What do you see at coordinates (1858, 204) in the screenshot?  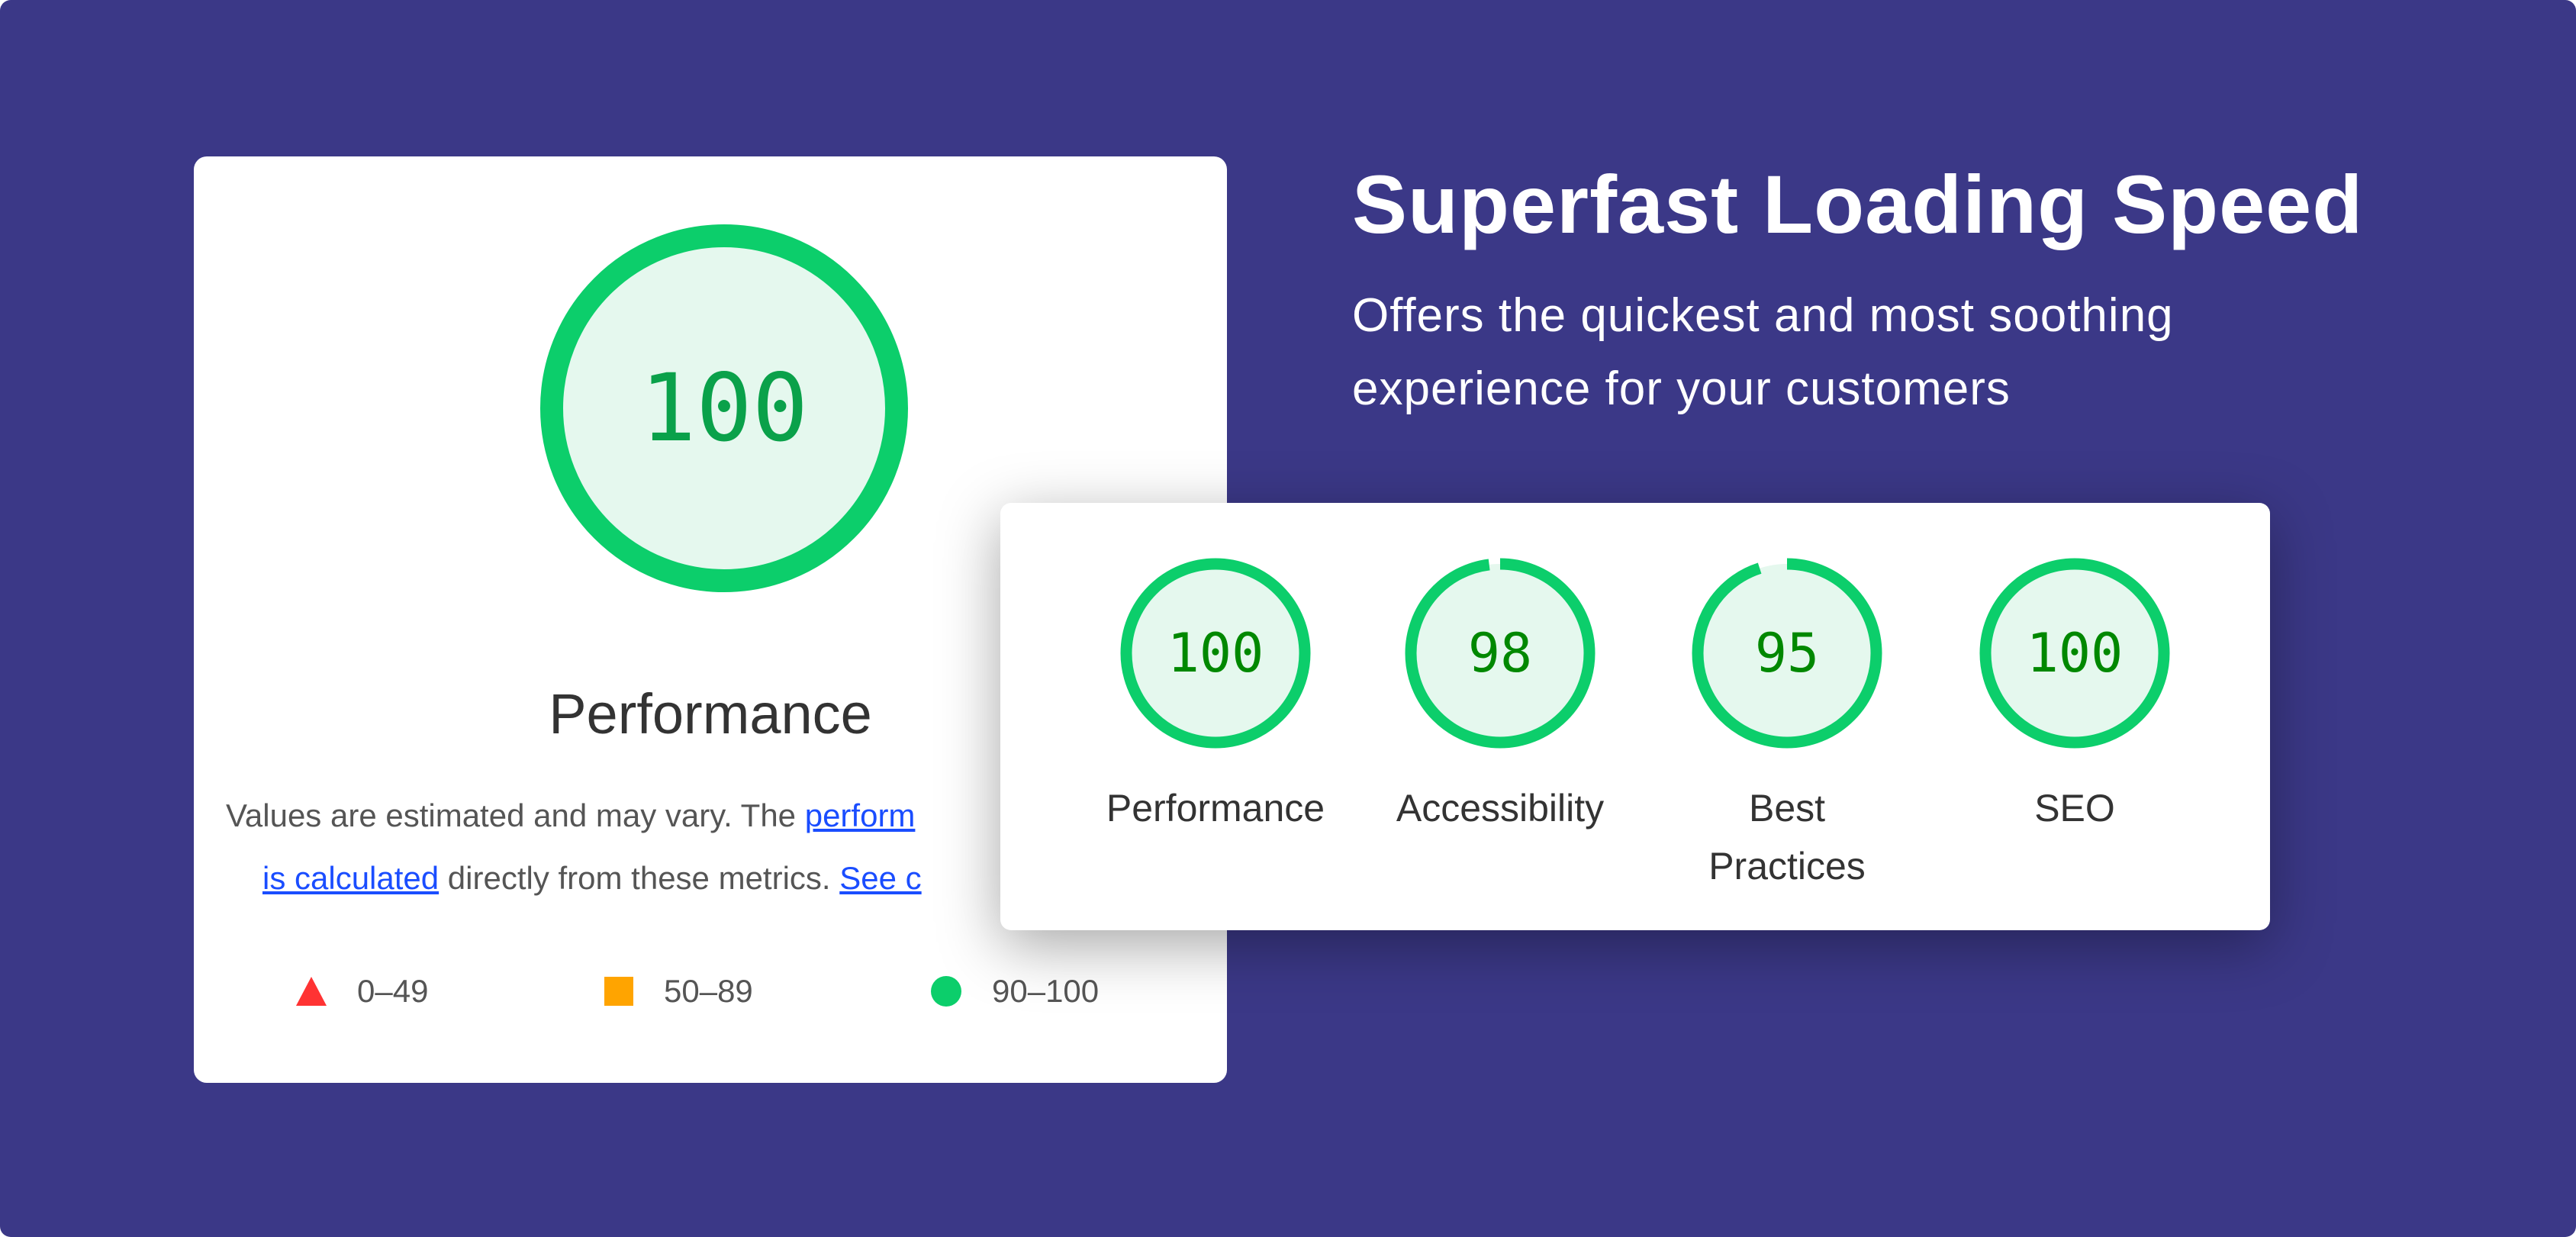 I see `hero-title: Superfast Loading Speed` at bounding box center [1858, 204].